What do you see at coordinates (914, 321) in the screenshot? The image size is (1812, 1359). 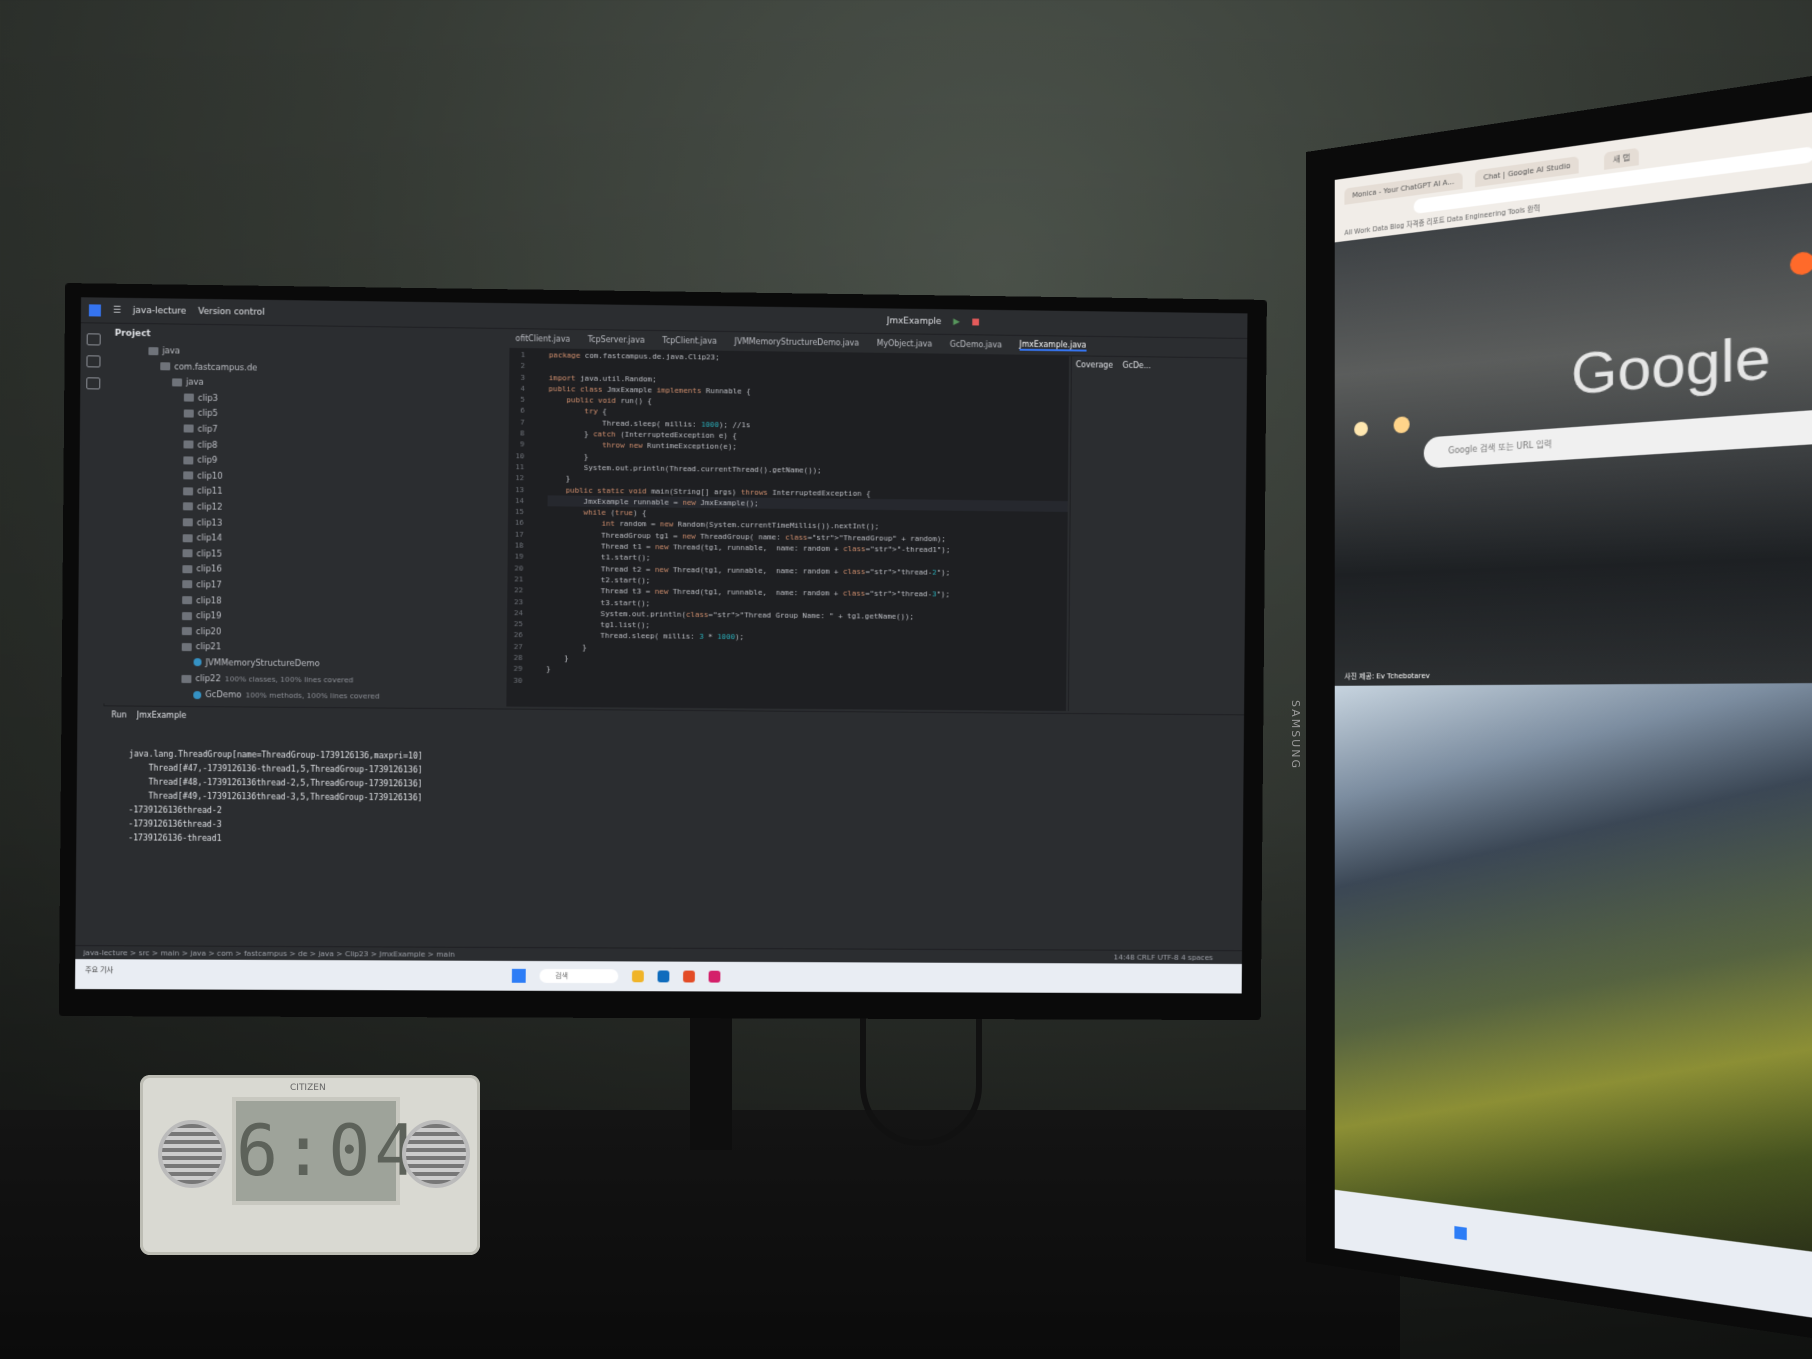 I see `run-config-selector: JmxExample` at bounding box center [914, 321].